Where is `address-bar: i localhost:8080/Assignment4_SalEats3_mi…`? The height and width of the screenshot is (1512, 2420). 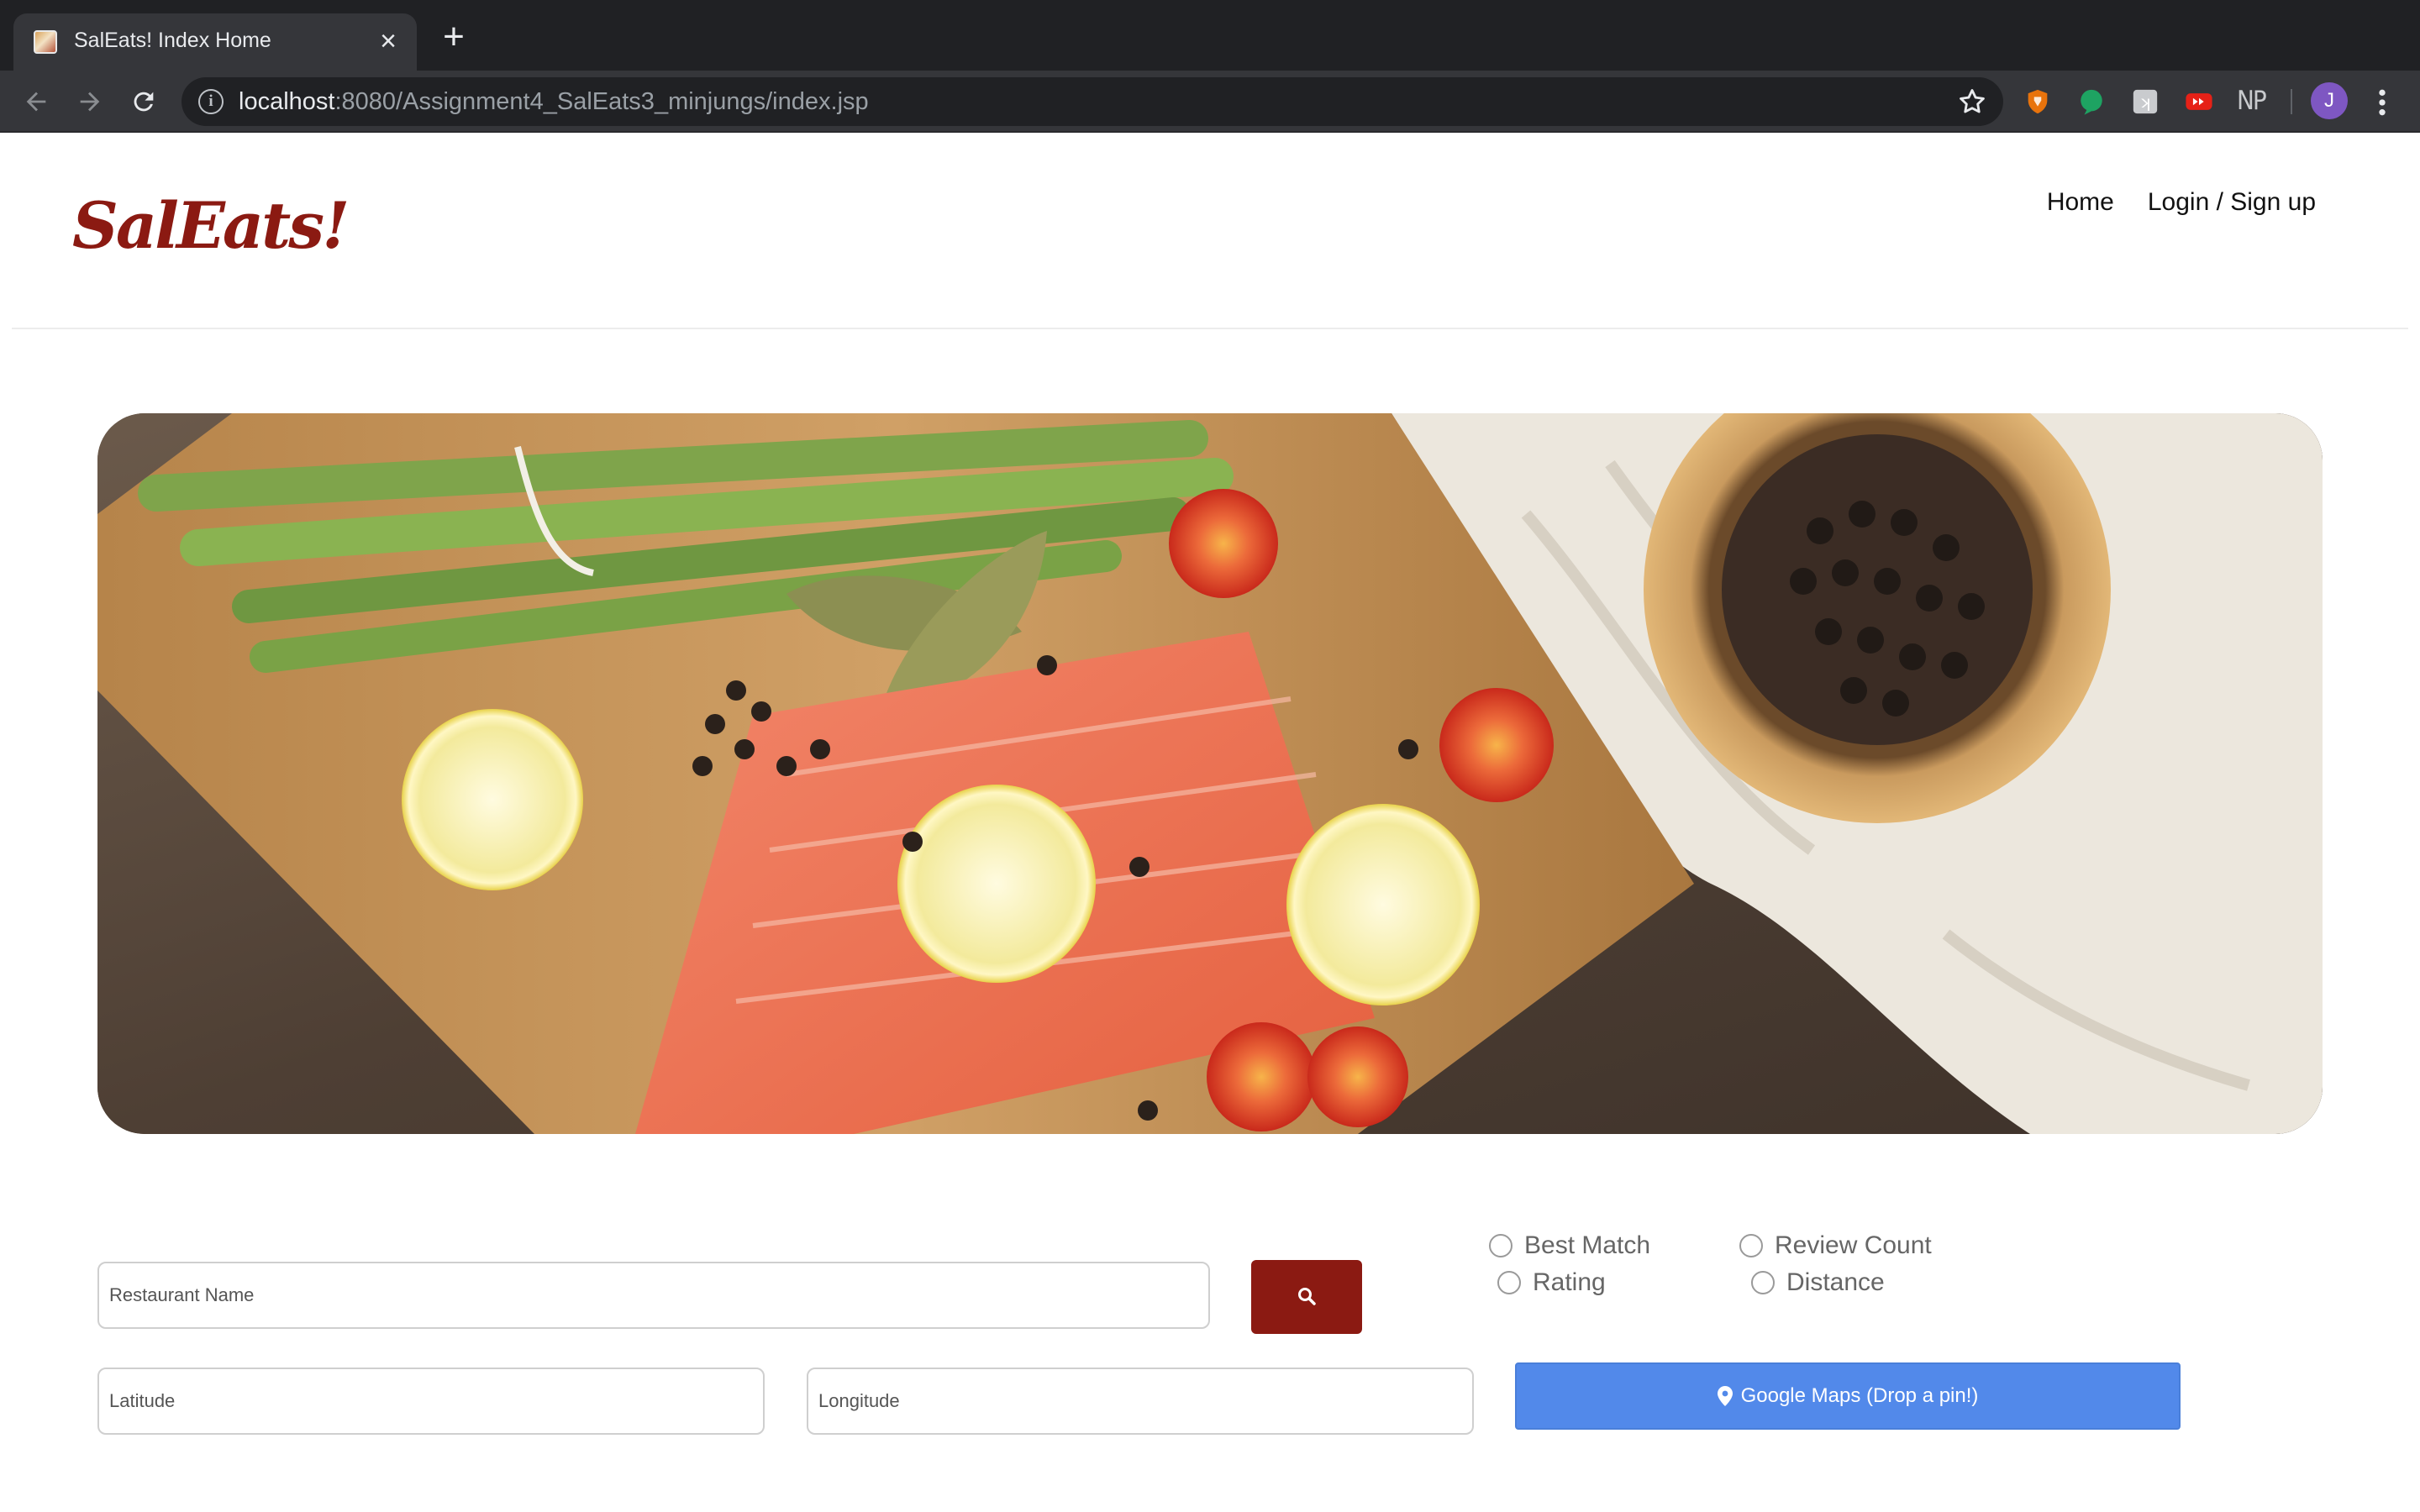
address-bar: i localhost:8080/Assignment4_SalEats3_mi… is located at coordinates (1092, 101).